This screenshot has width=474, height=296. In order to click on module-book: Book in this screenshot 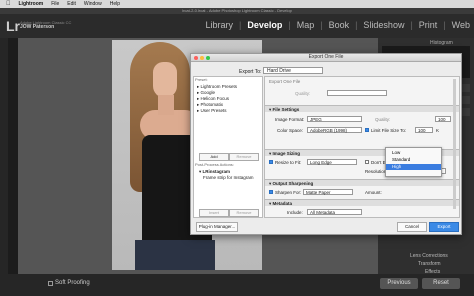, I will do `click(339, 25)`.